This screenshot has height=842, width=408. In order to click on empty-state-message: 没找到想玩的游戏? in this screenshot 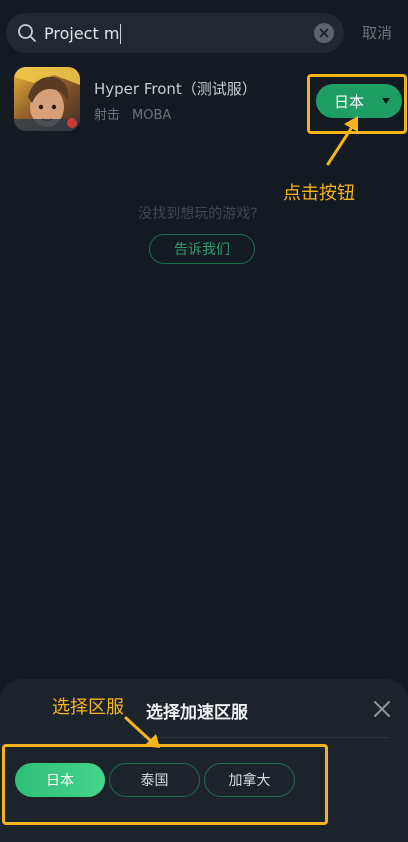, I will do `click(198, 214)`.